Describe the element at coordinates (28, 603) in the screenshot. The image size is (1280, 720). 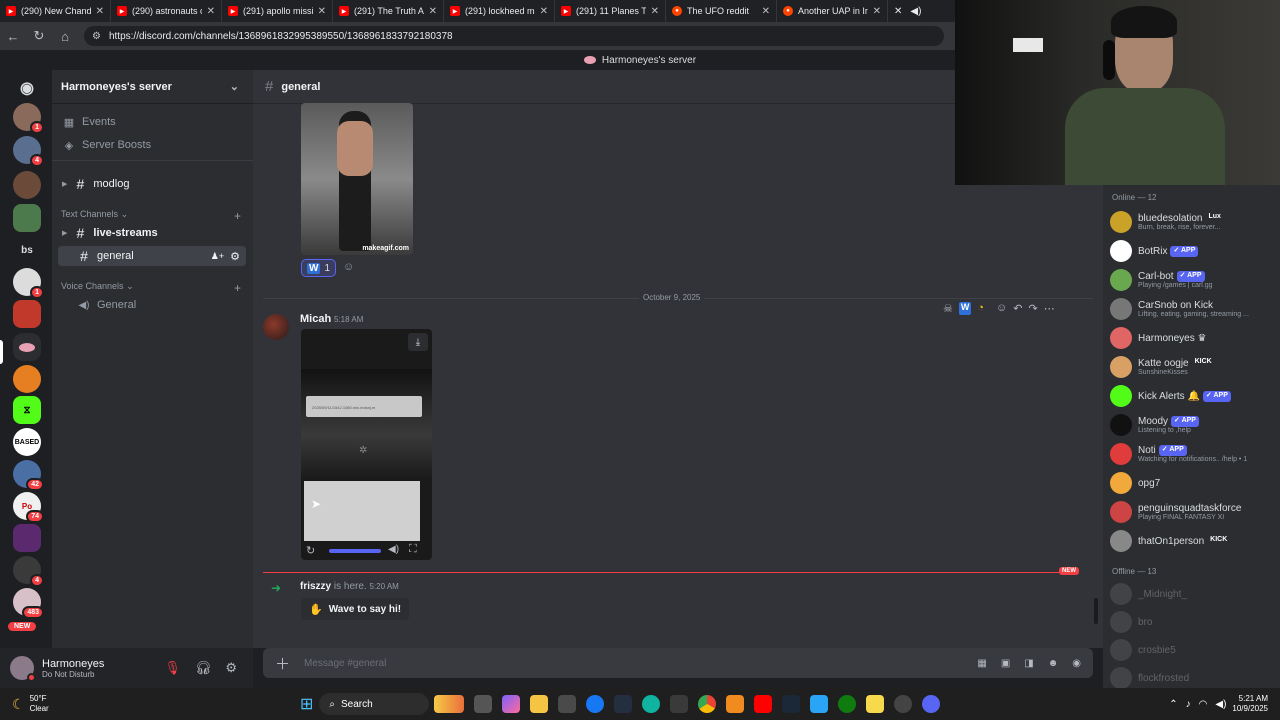
I see `server-icon: 483` at that location.